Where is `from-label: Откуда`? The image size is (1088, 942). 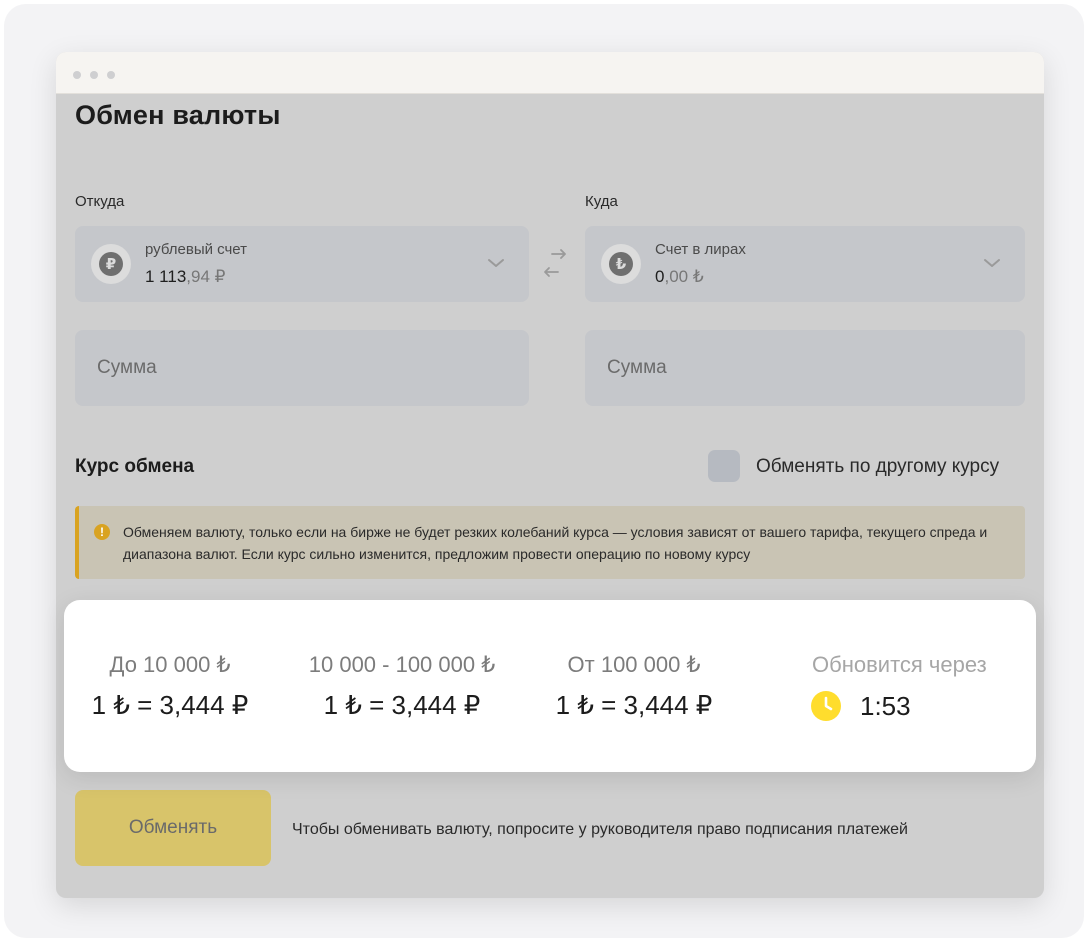 from-label: Откуда is located at coordinates (100, 201).